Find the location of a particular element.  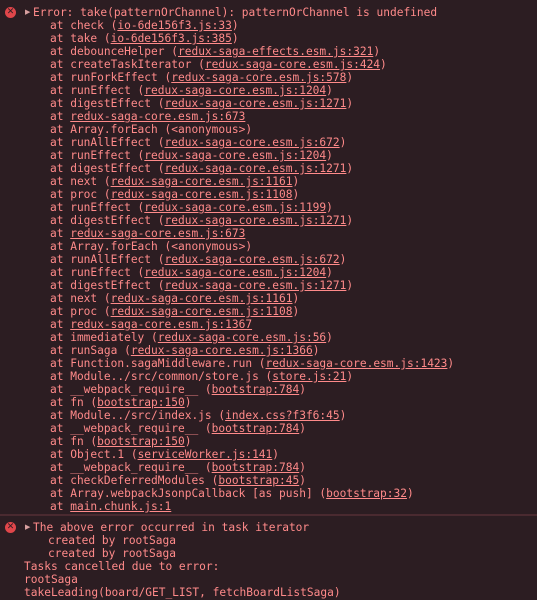

source-link: io-6de156f3.js:33 is located at coordinates (174, 25).